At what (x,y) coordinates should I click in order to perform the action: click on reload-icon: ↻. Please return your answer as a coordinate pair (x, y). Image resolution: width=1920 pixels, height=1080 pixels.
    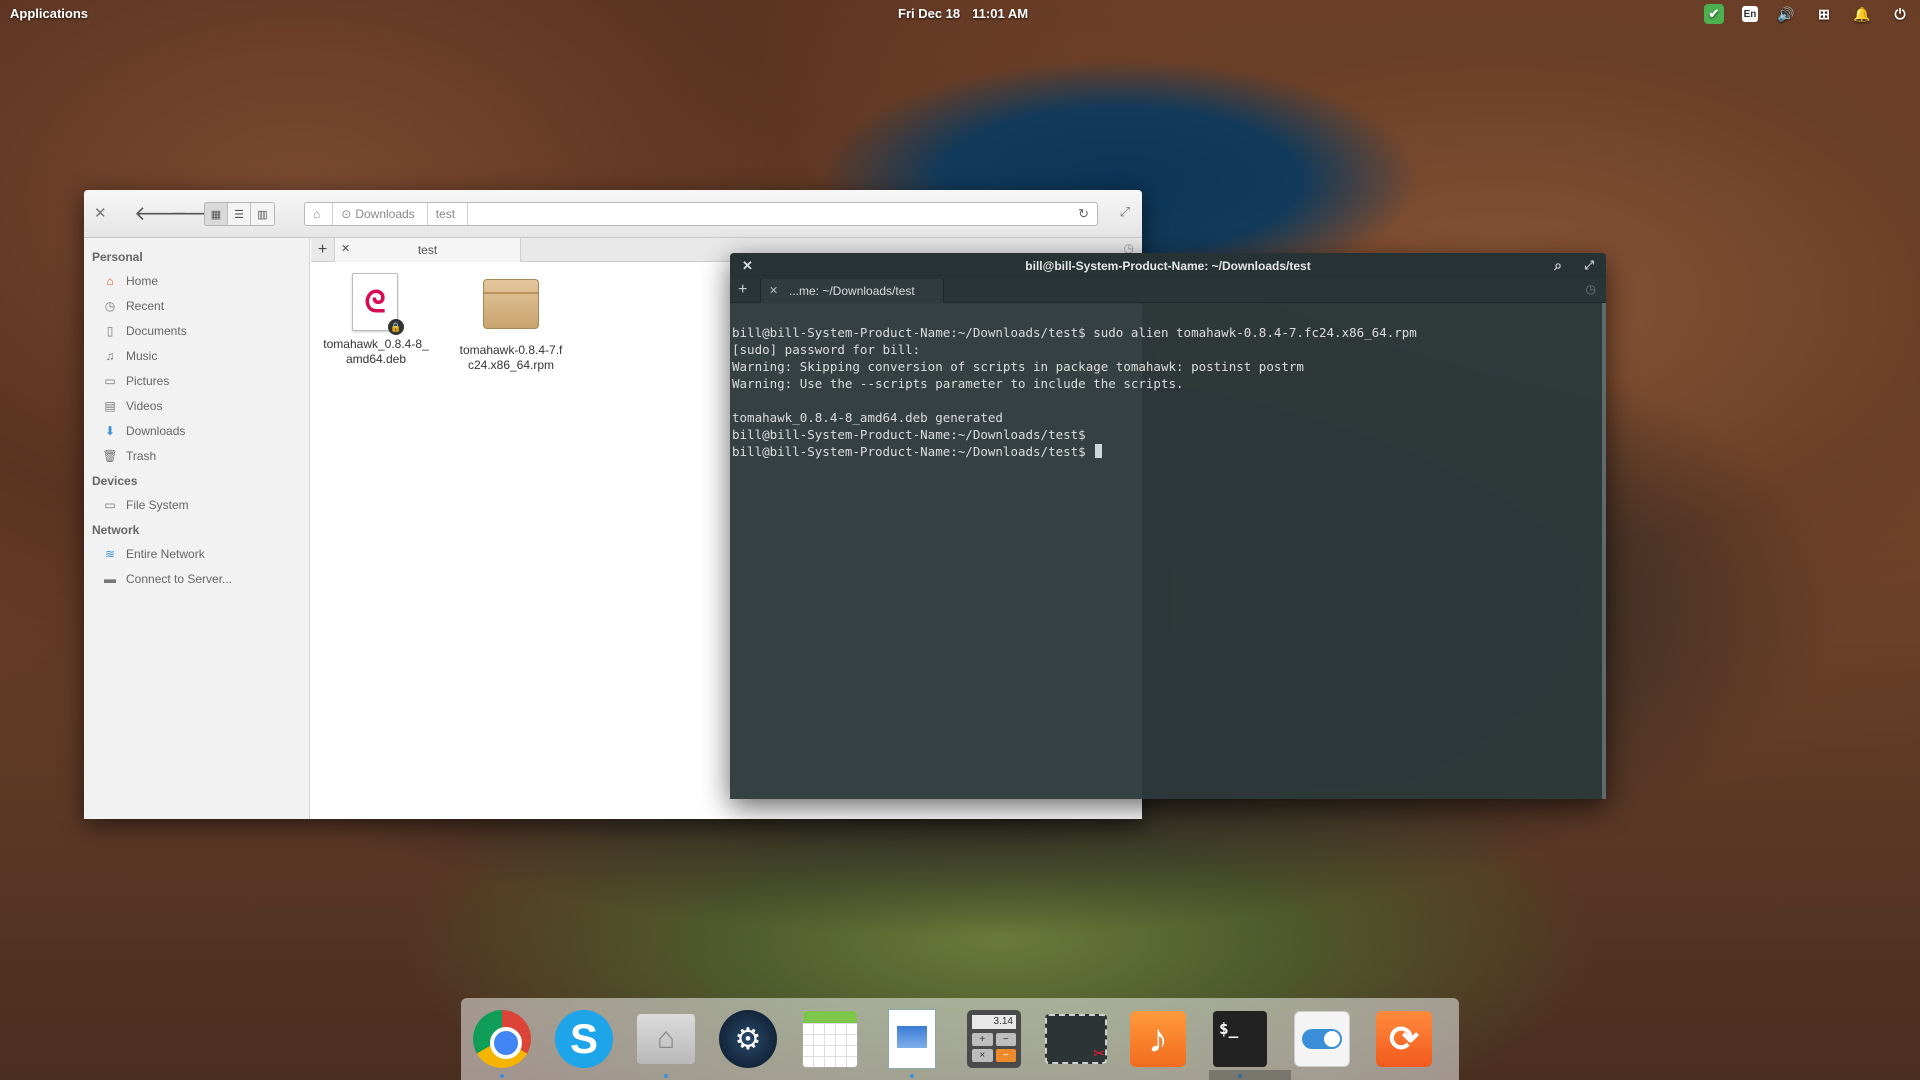
    Looking at the image, I should click on (1083, 214).